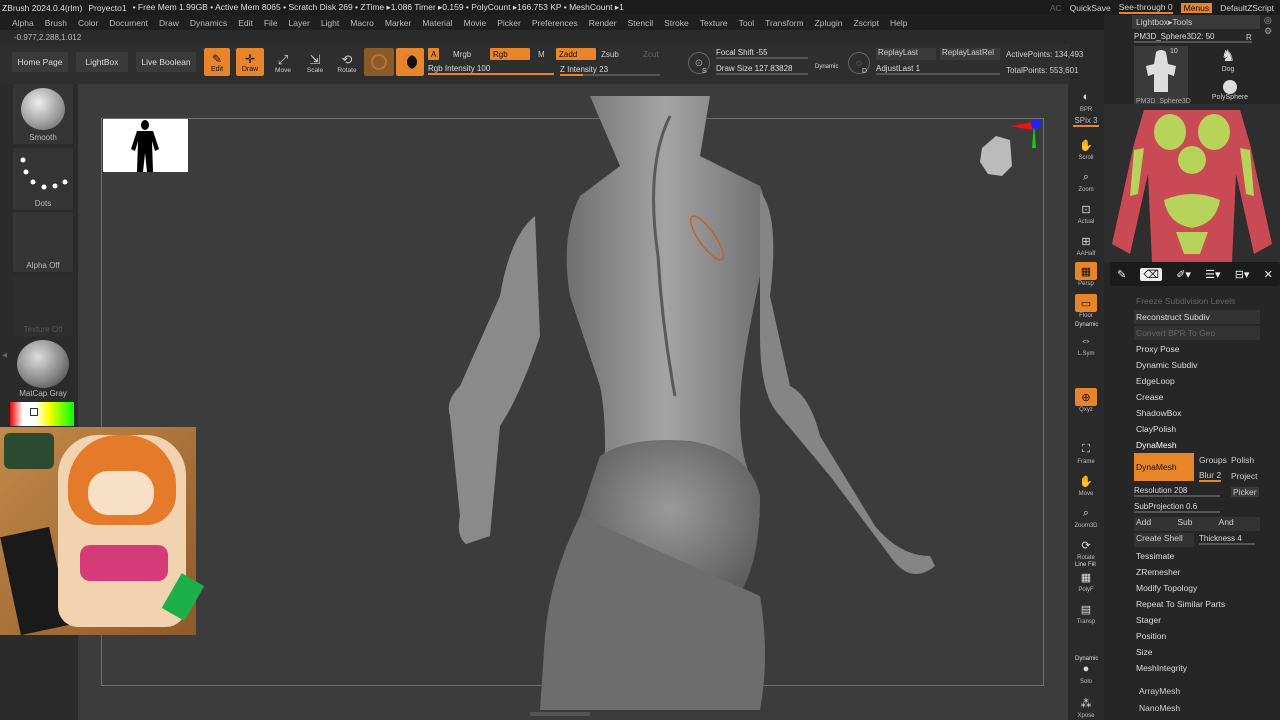 The image size is (1280, 720). I want to click on persp-button: ▦ Persp, so click(1086, 274).